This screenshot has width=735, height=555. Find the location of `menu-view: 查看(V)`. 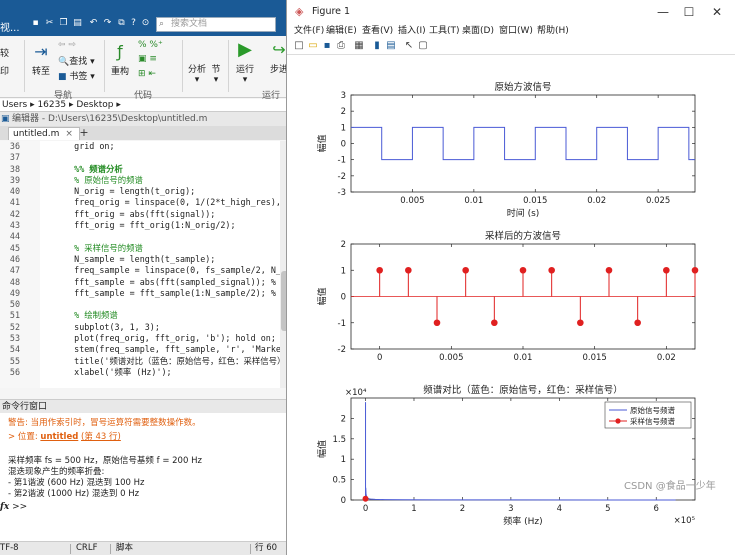

menu-view: 查看(V) is located at coordinates (377, 31).